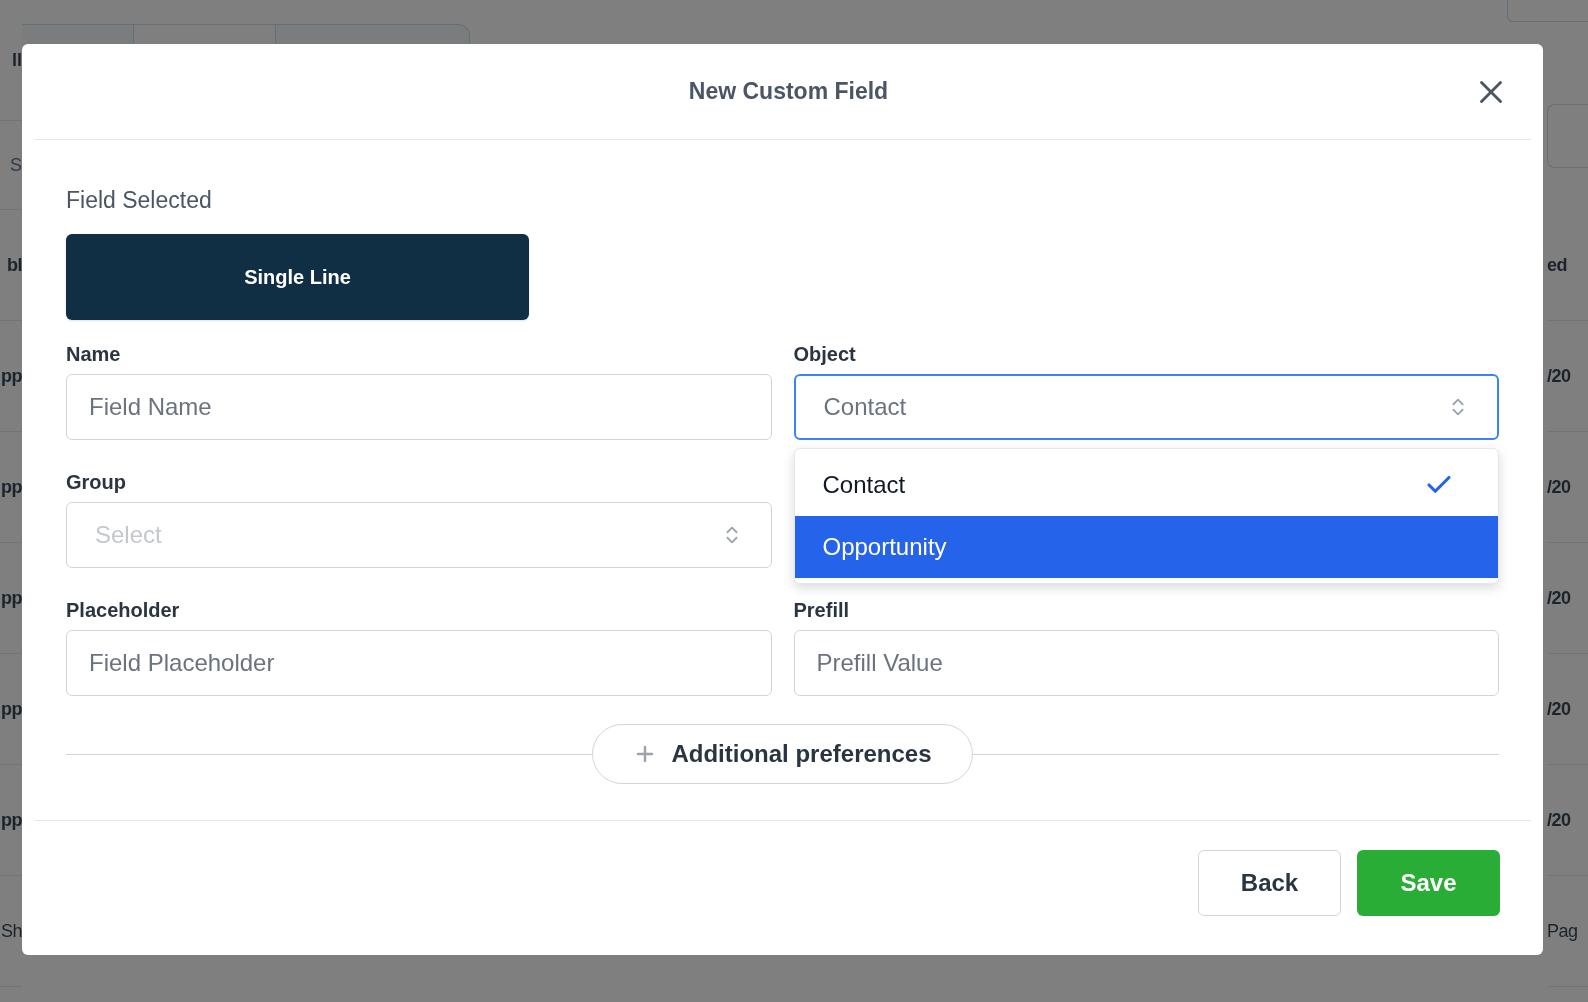  What do you see at coordinates (123, 610) in the screenshot?
I see `field-label: Placeholder` at bounding box center [123, 610].